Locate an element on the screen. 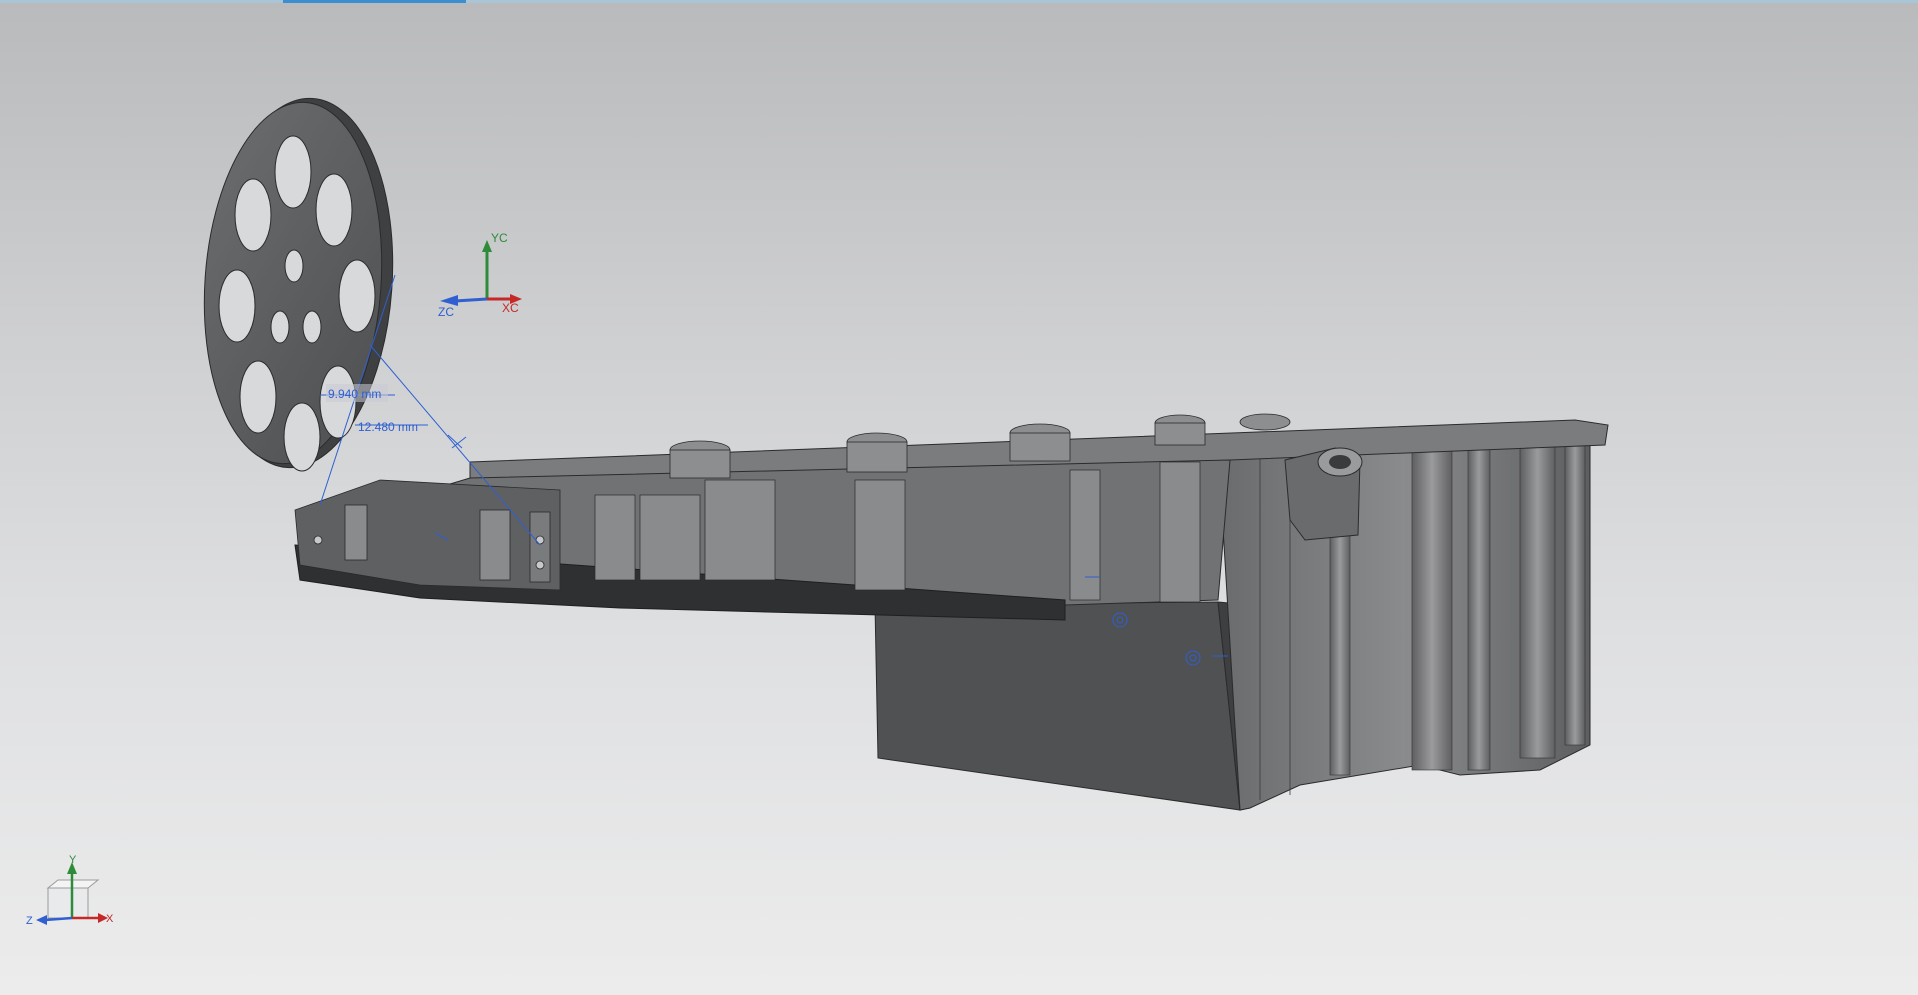 Image resolution: width=1918 pixels, height=995 pixels. wcs-x-label: XC is located at coordinates (510, 308).